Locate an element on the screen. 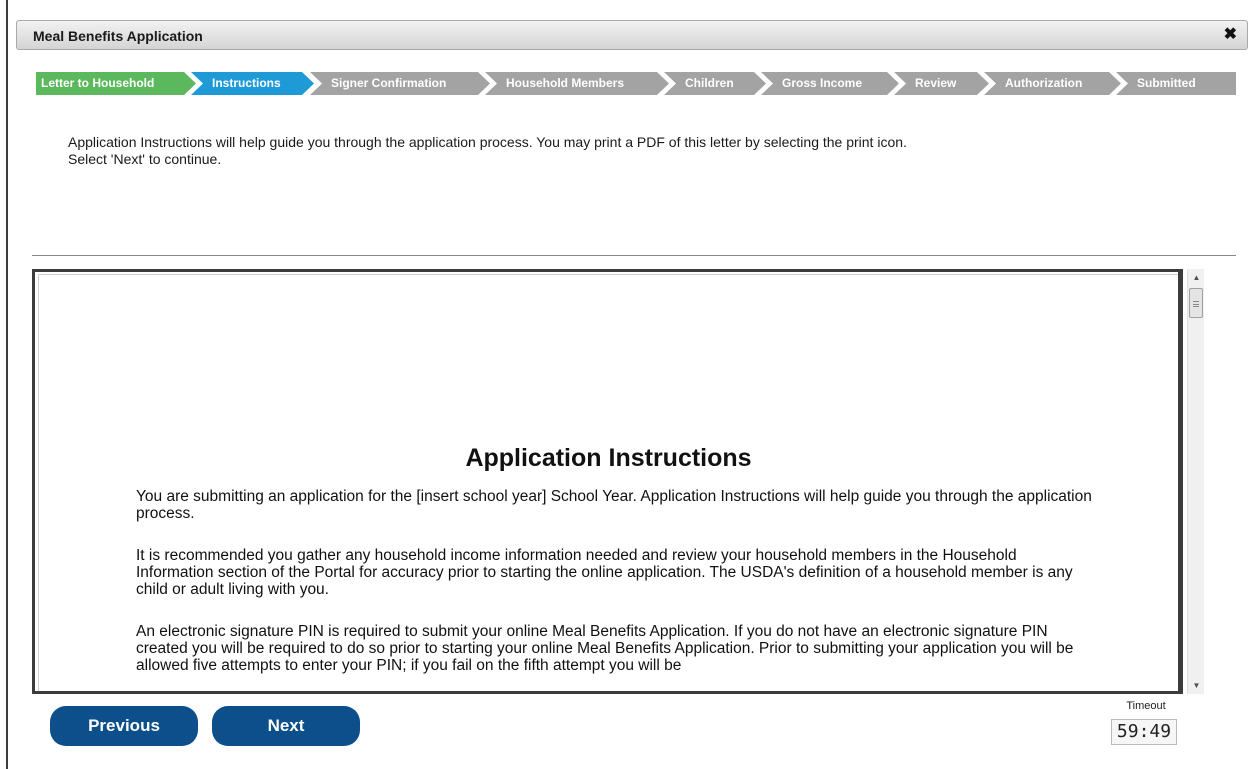 The width and height of the screenshot is (1258, 769). intro-line-2: Select 'Next' to continue. is located at coordinates (145, 159).